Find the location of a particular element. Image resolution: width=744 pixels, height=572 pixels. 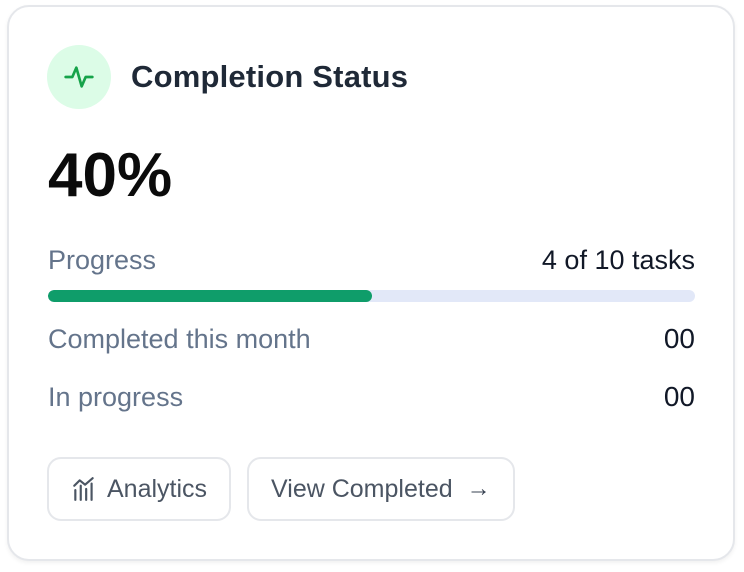

progress-bar-fill is located at coordinates (210, 296).